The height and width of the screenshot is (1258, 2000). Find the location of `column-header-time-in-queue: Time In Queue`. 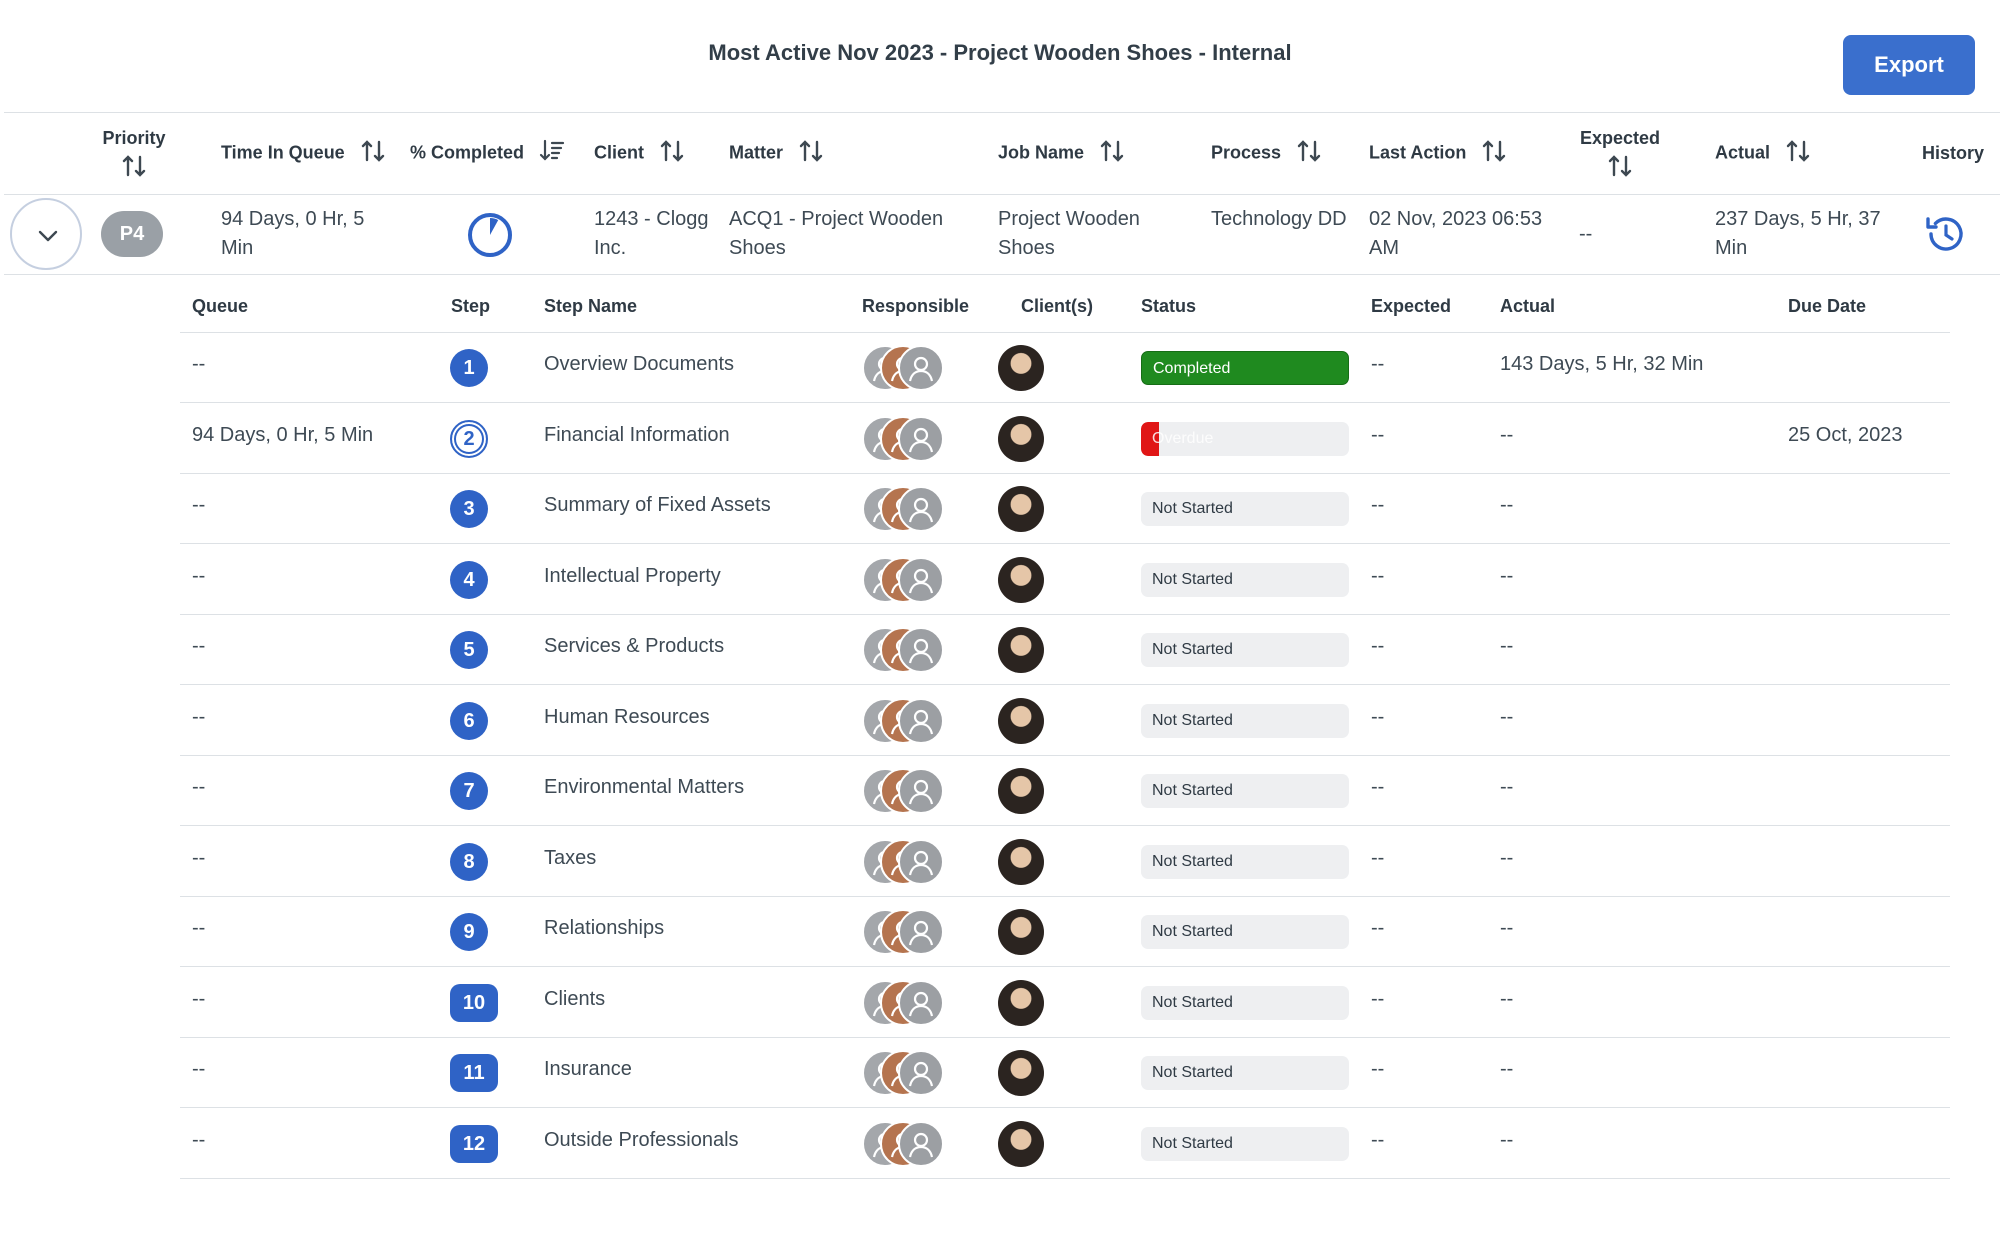

column-header-time-in-queue: Time In Queue is located at coordinates (303, 153).